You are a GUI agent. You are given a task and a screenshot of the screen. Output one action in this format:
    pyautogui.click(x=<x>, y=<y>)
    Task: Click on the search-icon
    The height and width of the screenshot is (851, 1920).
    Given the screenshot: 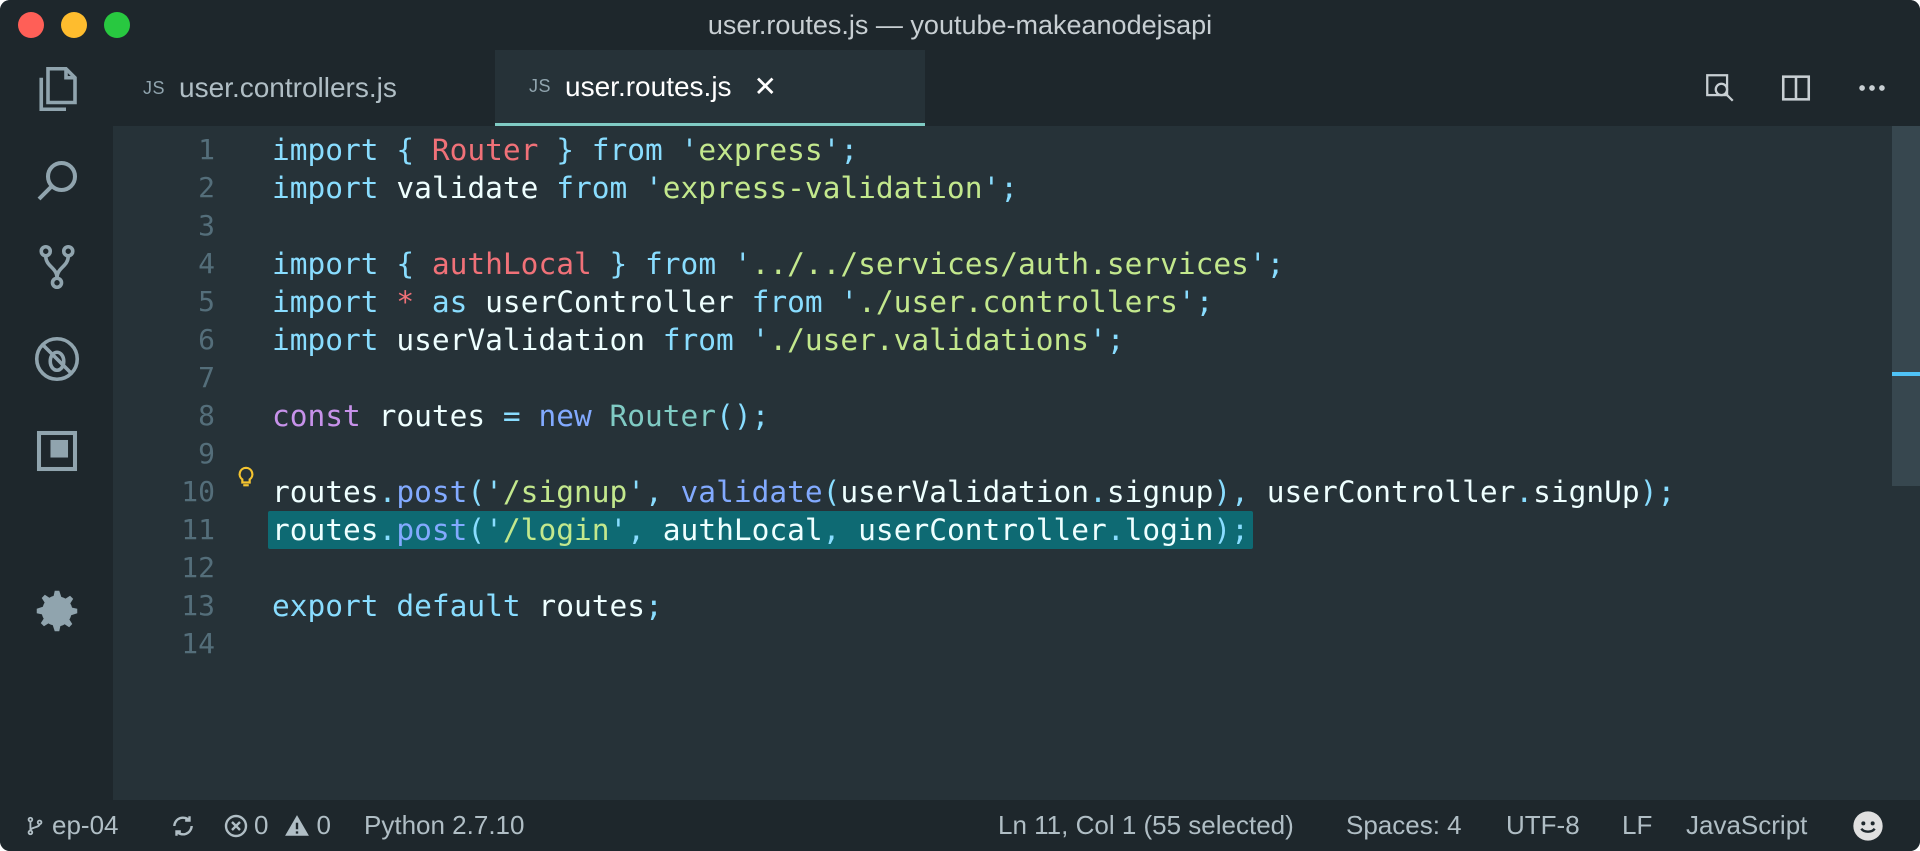 What is the action you would take?
    pyautogui.click(x=57, y=181)
    